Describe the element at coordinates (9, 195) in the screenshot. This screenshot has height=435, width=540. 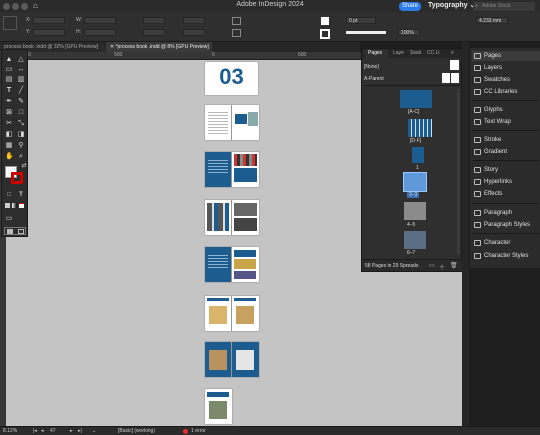
I see `formatting-container-icon: □` at that location.